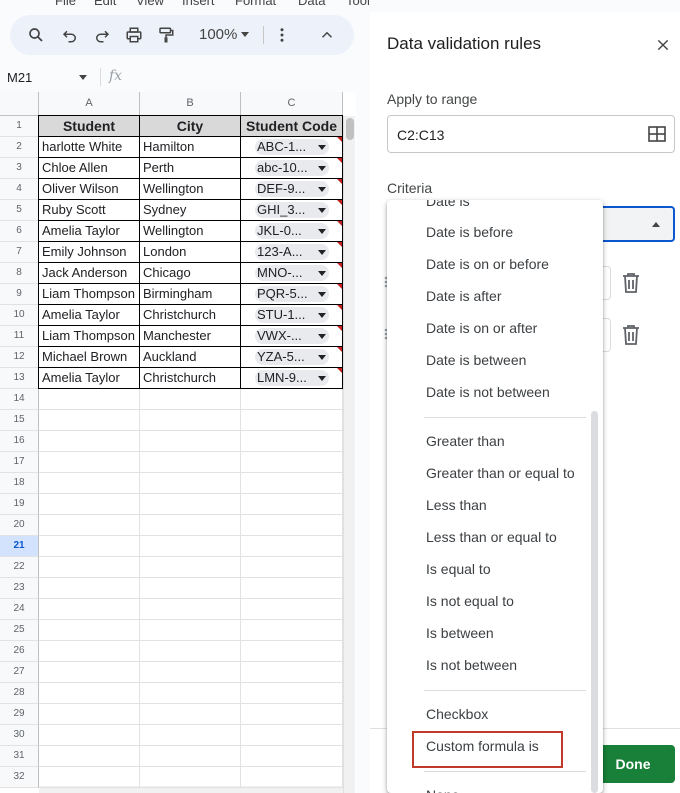 The width and height of the screenshot is (680, 793). Describe the element at coordinates (89, 126) in the screenshot. I see `header-cell: Student` at that location.